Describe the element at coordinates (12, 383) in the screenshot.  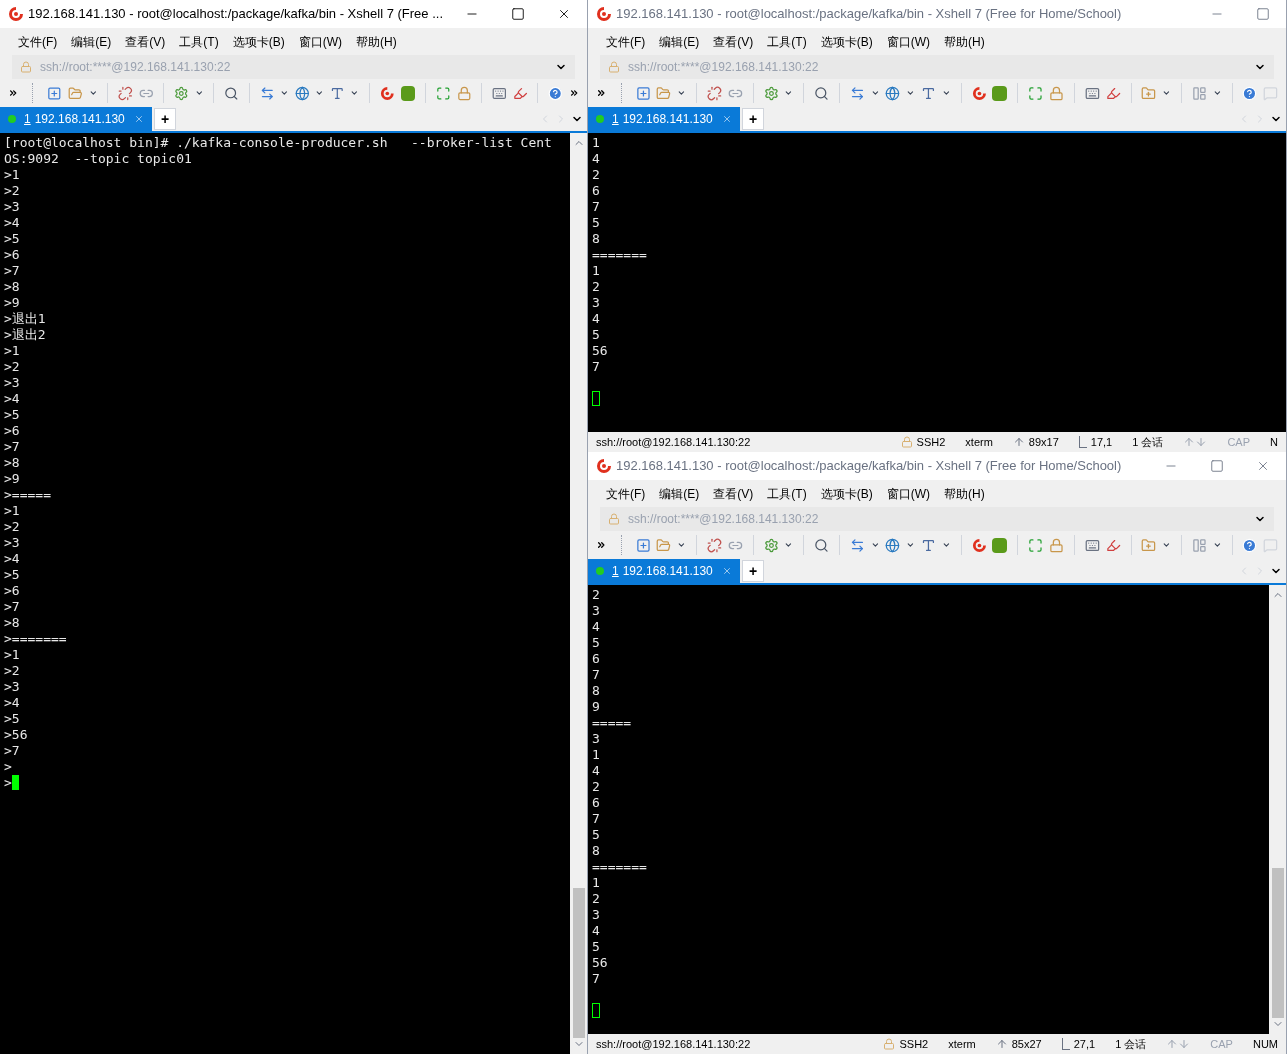
I see `terminal-line: >3` at that location.